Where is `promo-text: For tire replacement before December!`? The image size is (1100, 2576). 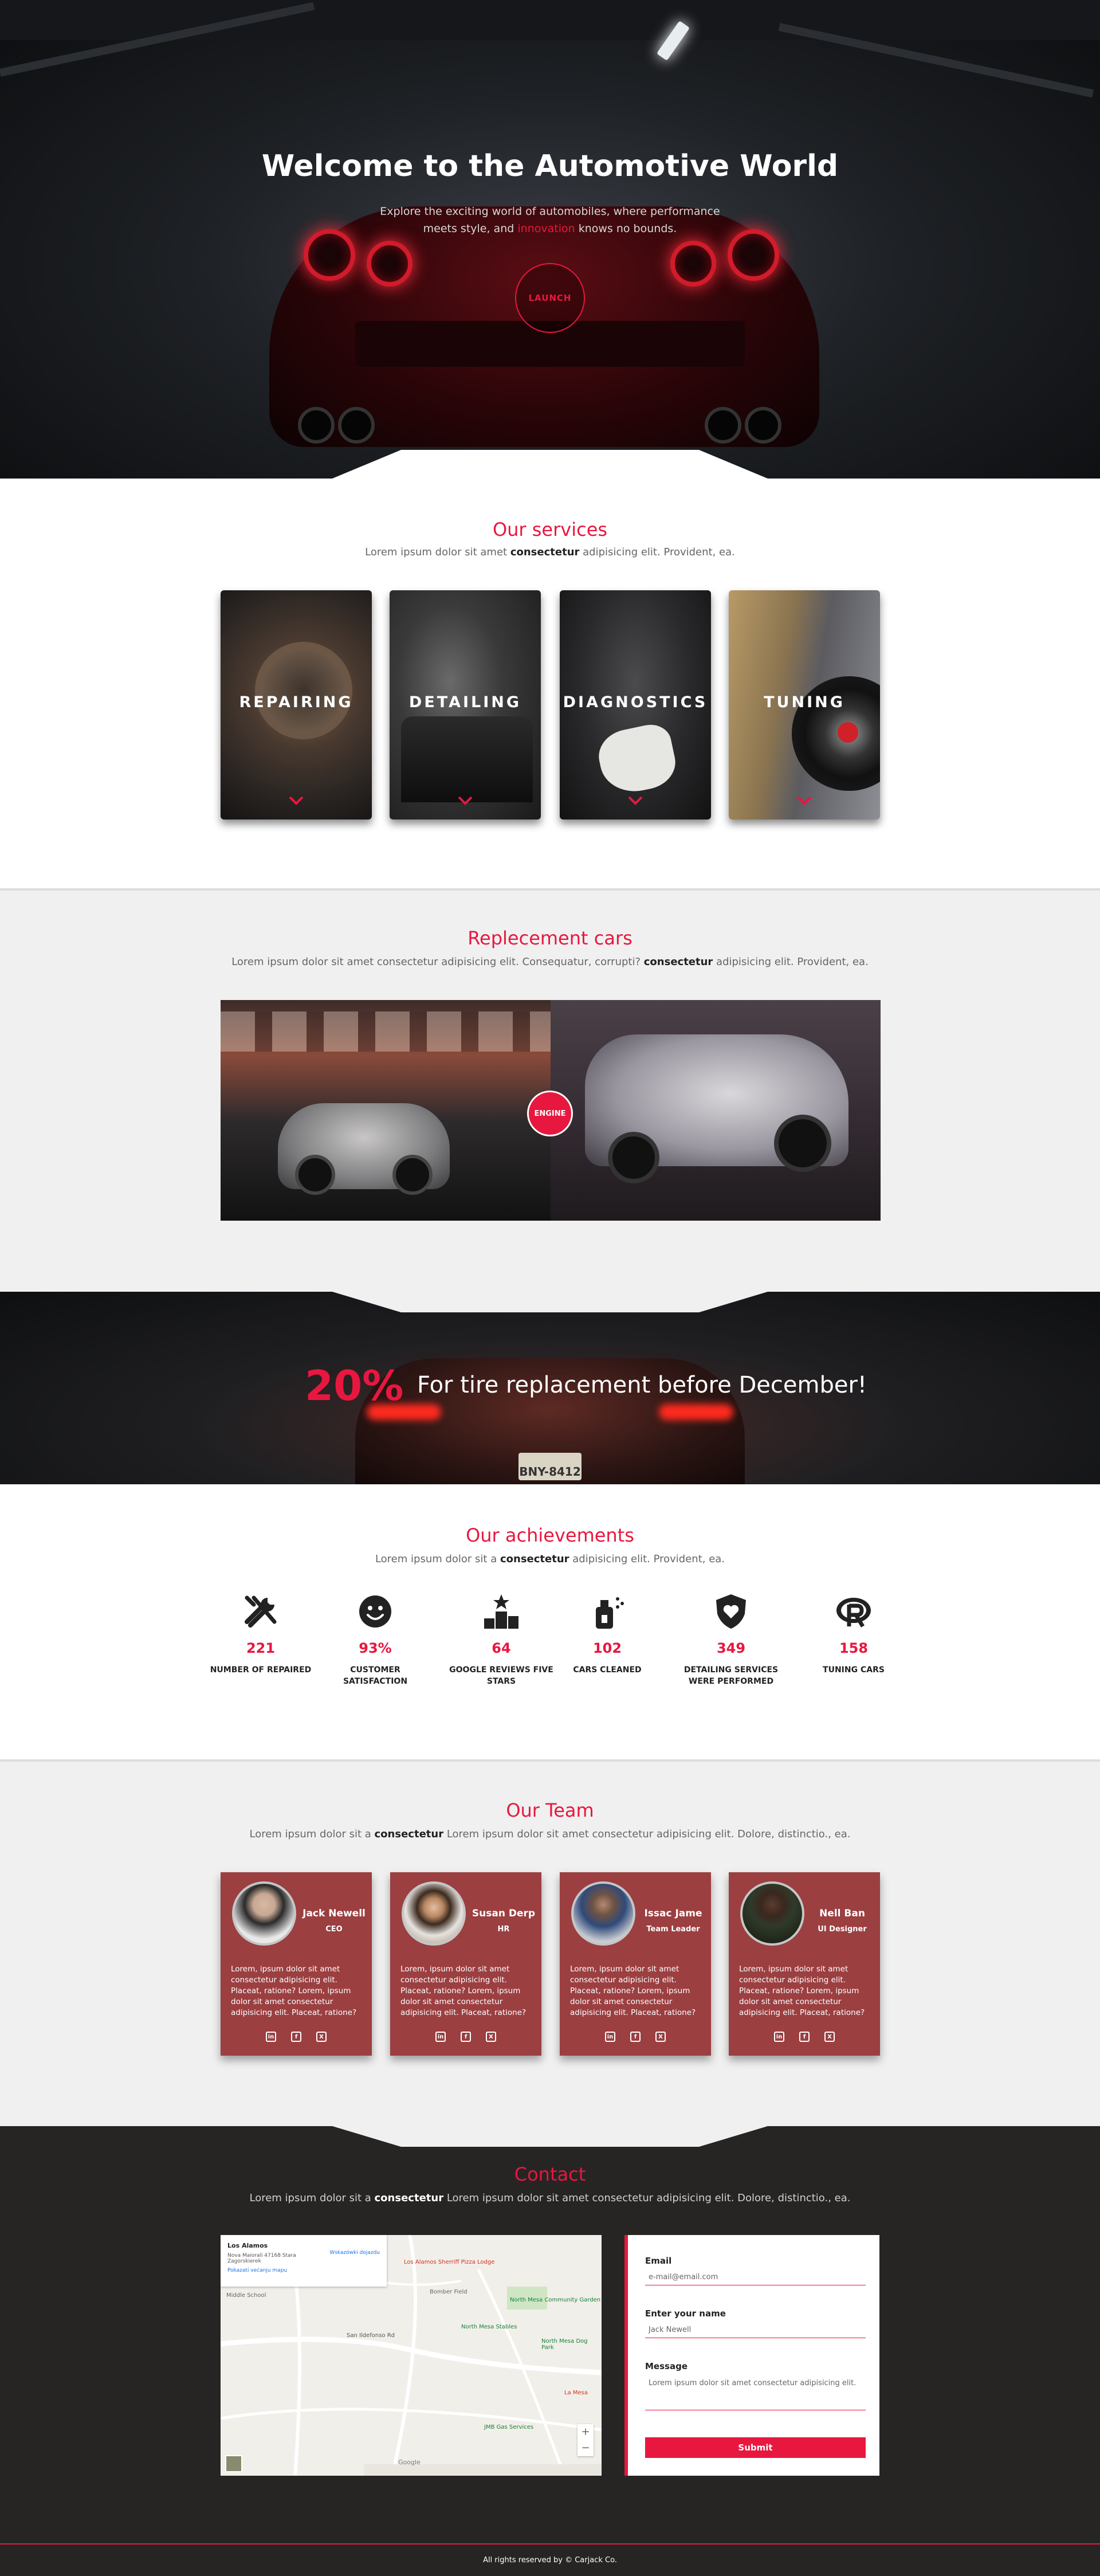 promo-text: For tire replacement before December! is located at coordinates (642, 1385).